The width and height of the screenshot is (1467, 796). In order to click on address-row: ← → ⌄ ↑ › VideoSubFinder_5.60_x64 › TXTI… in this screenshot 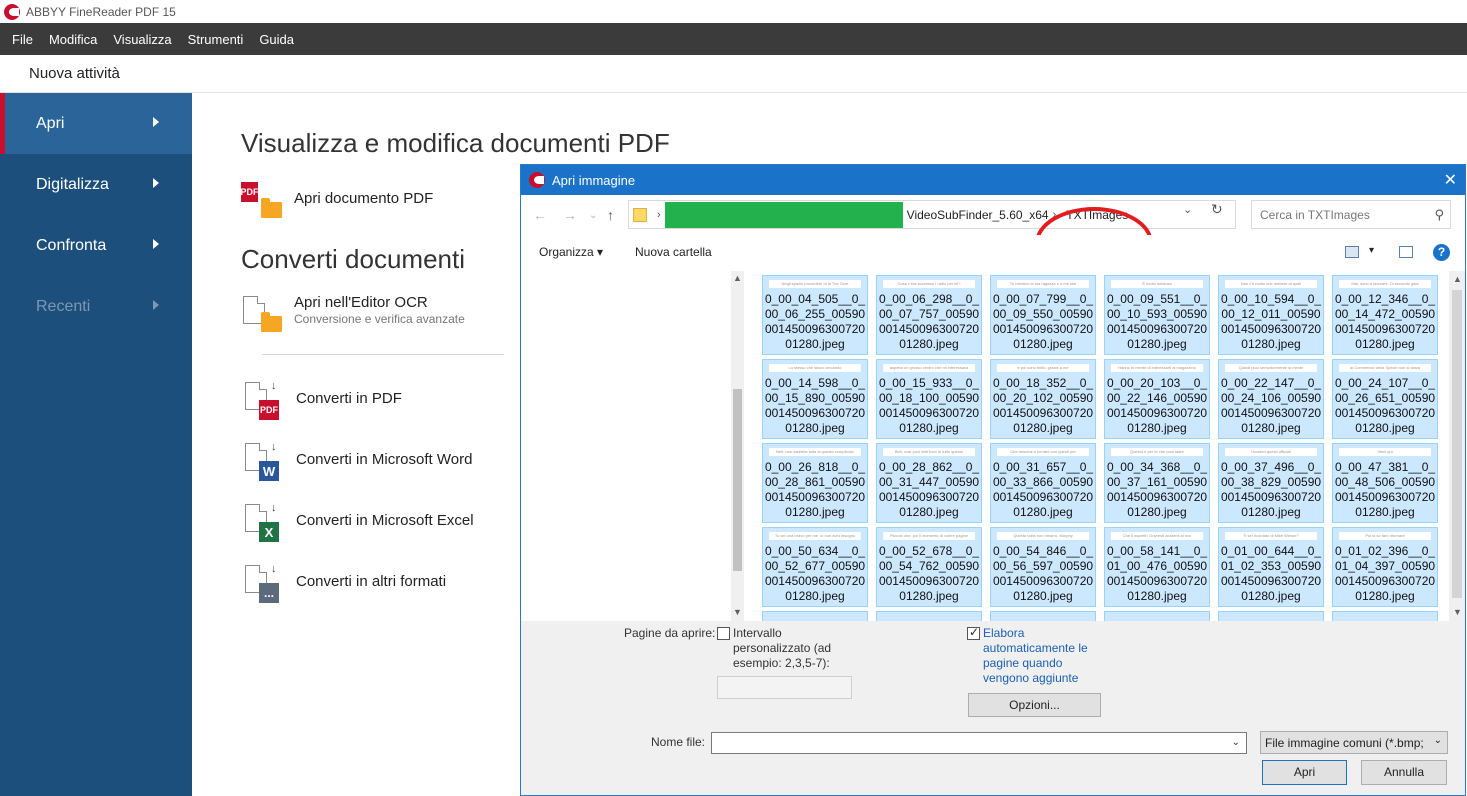, I will do `click(993, 237)`.